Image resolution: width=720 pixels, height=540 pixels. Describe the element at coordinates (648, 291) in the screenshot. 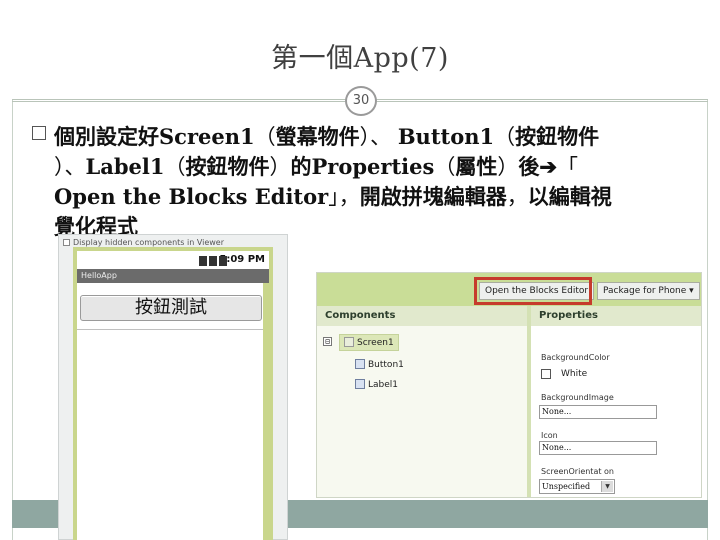

I see `package-for-phone-button: Package for Phone ▾` at that location.